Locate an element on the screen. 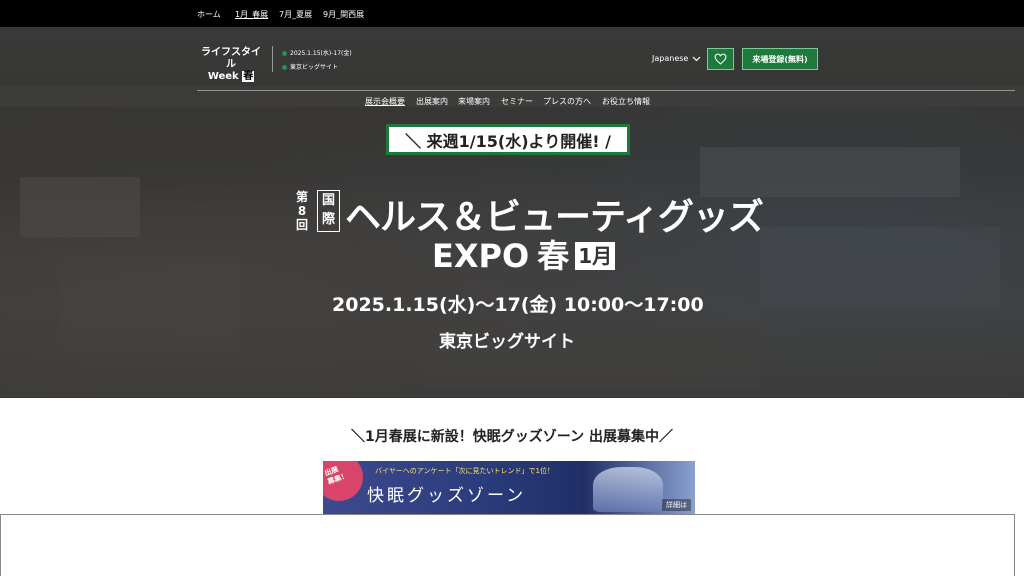 Image resolution: width=1024 pixels, height=576 pixels. edition-number: 8 is located at coordinates (302, 211).